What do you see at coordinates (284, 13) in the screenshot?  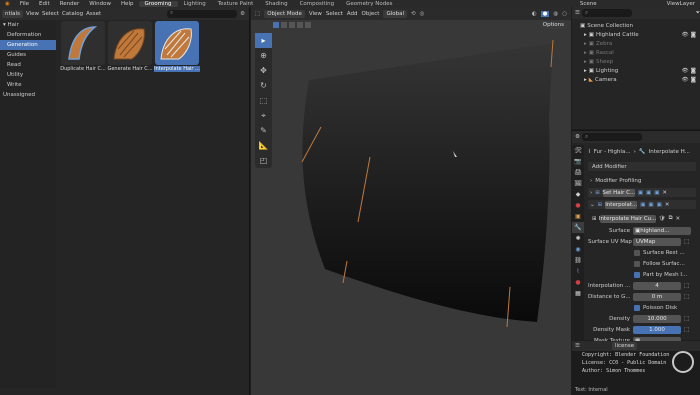 I see `mode-selector: Object Mode` at bounding box center [284, 13].